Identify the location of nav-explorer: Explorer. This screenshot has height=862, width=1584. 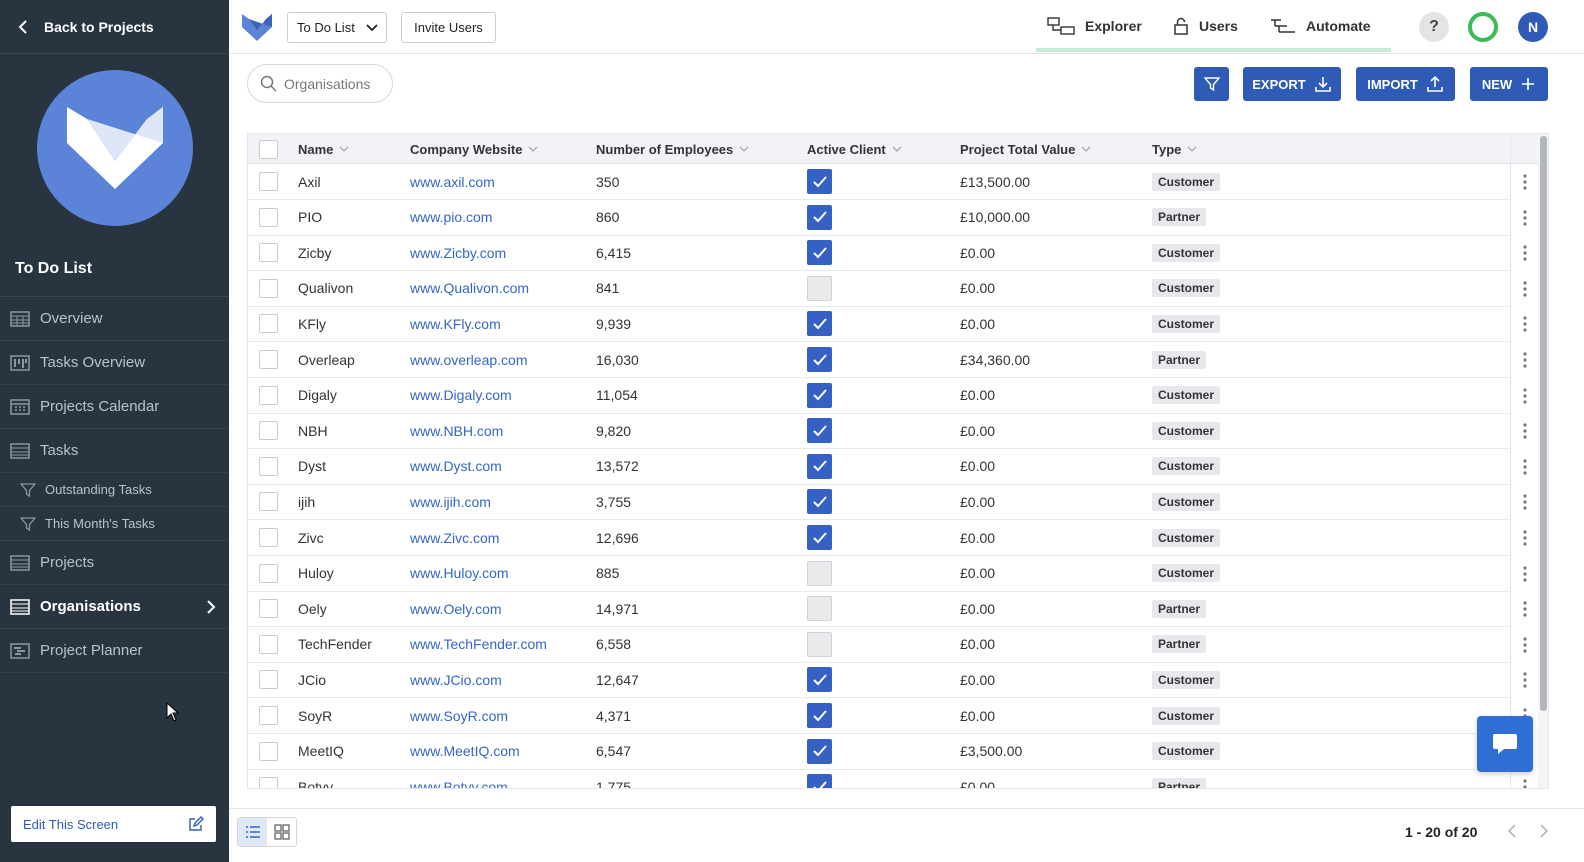
(1094, 26).